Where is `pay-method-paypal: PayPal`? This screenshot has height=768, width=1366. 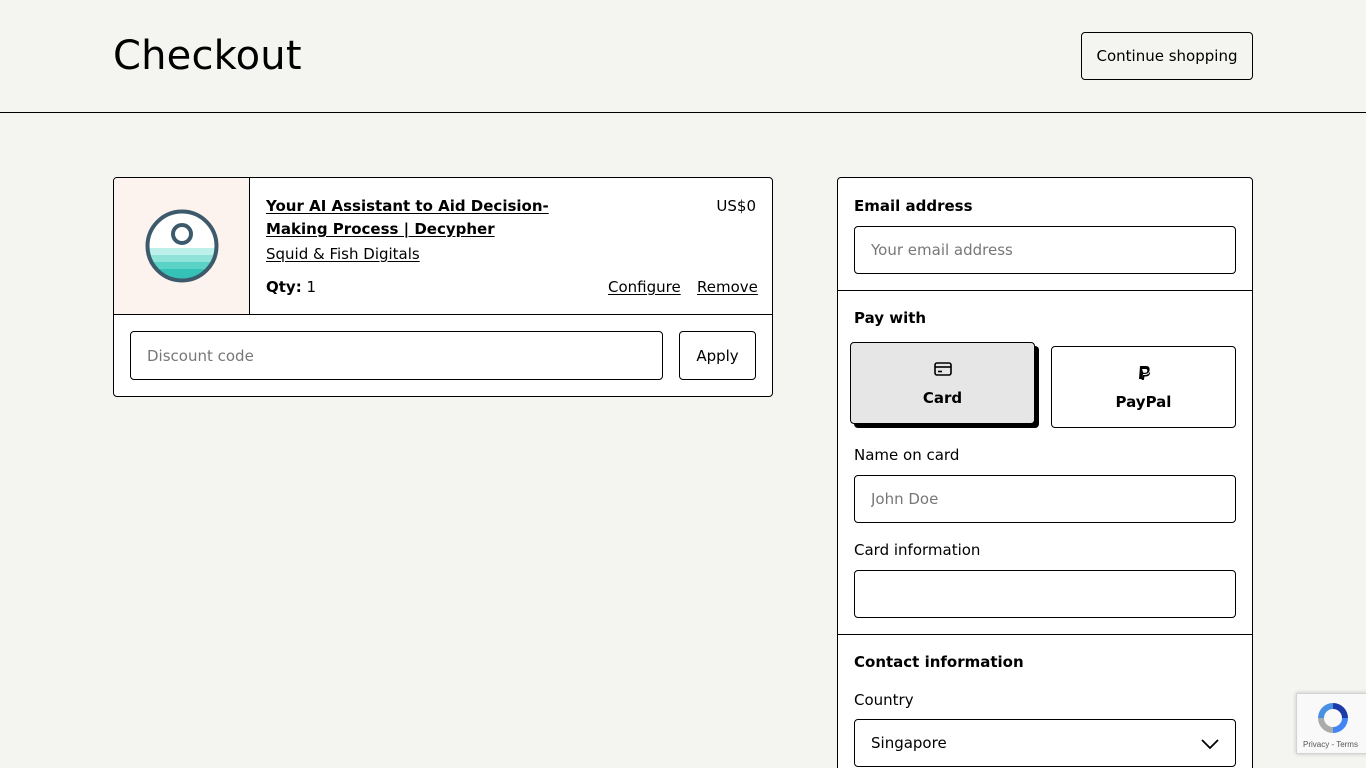 pay-method-paypal: PayPal is located at coordinates (1143, 387).